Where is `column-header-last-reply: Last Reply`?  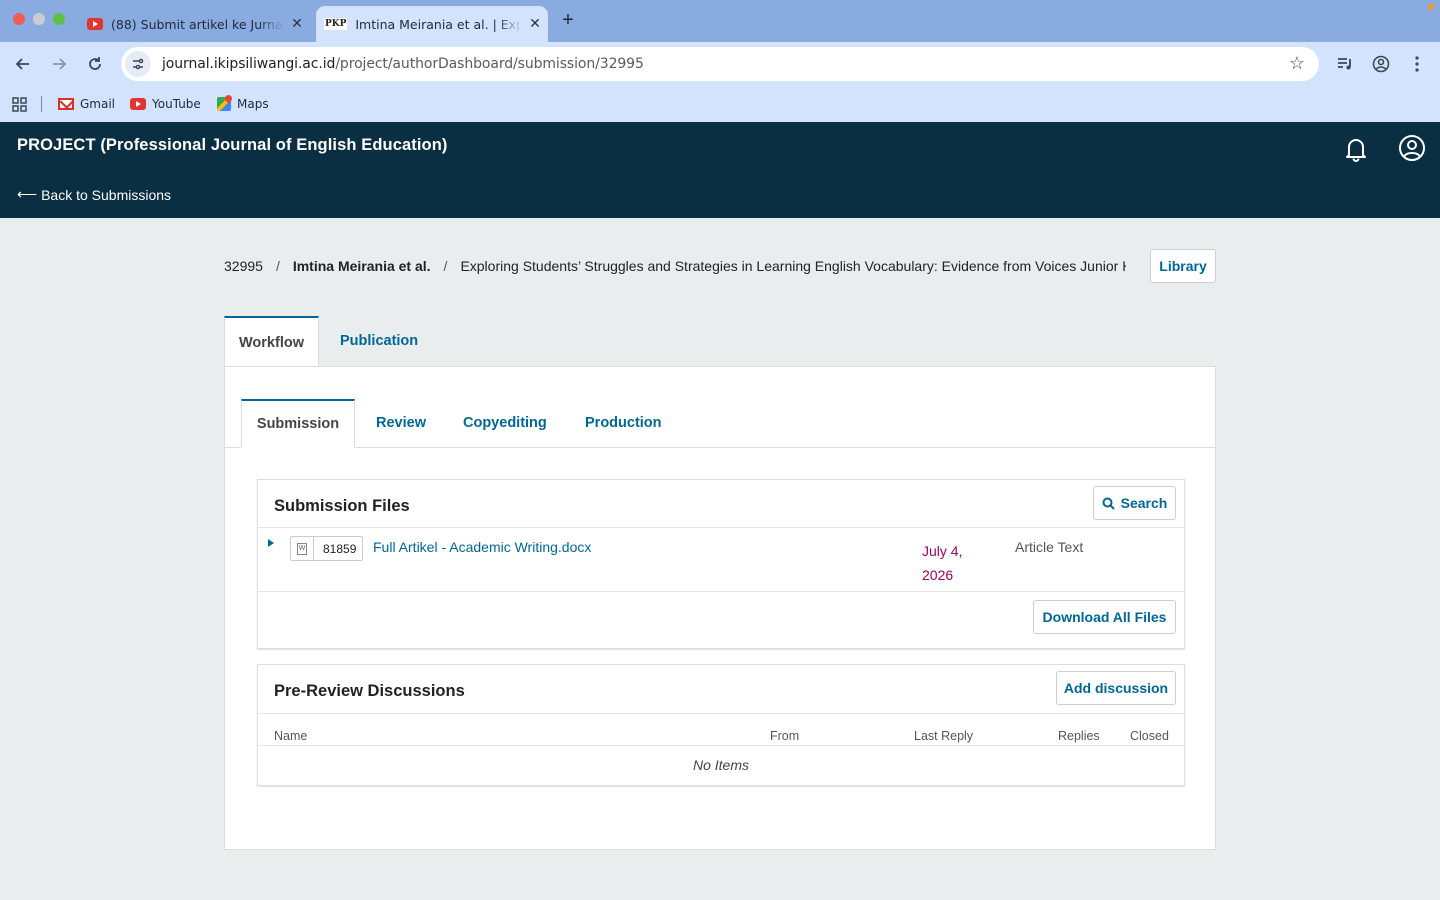 column-header-last-reply: Last Reply is located at coordinates (944, 736).